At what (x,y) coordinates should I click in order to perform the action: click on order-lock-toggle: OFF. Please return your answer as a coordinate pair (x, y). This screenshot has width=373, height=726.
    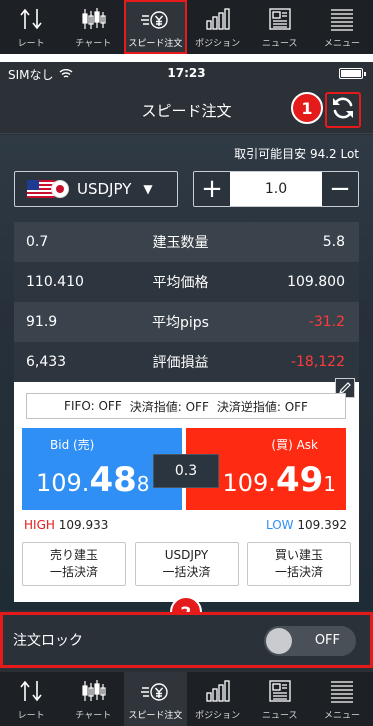
    Looking at the image, I should click on (310, 641).